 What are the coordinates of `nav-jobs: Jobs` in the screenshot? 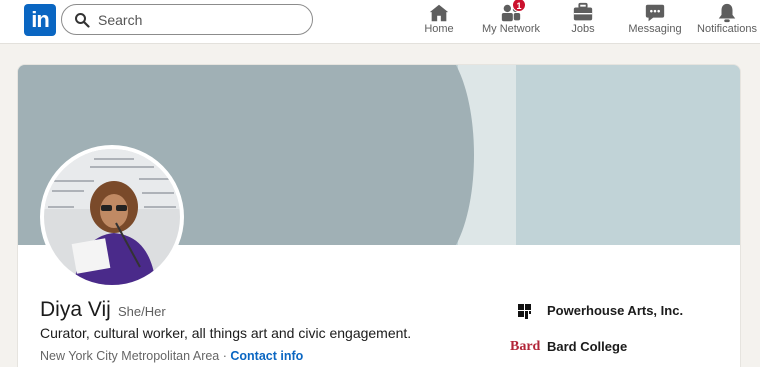 It's located at (583, 22).